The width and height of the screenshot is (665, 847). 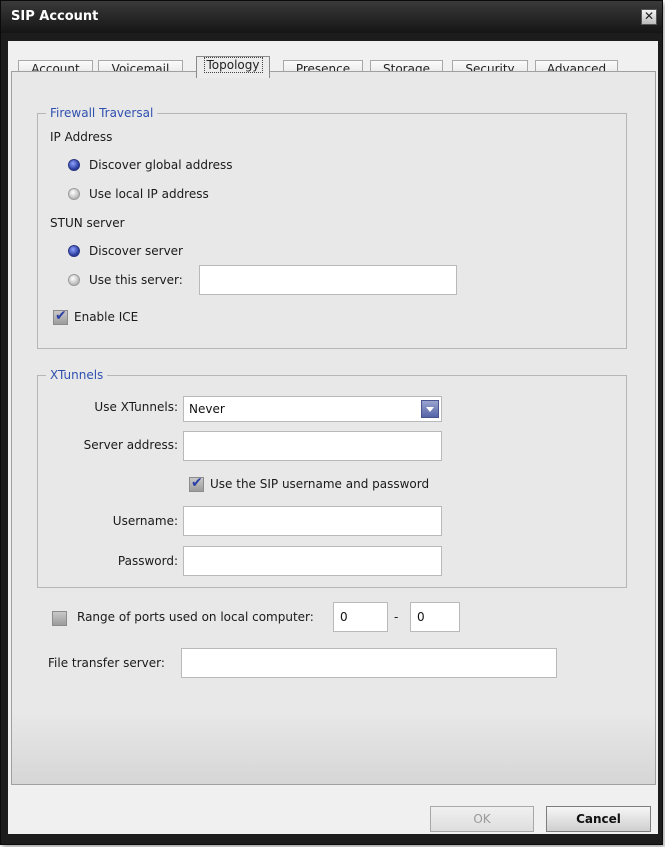 I want to click on use-xtunnels-value: Never, so click(x=207, y=409).